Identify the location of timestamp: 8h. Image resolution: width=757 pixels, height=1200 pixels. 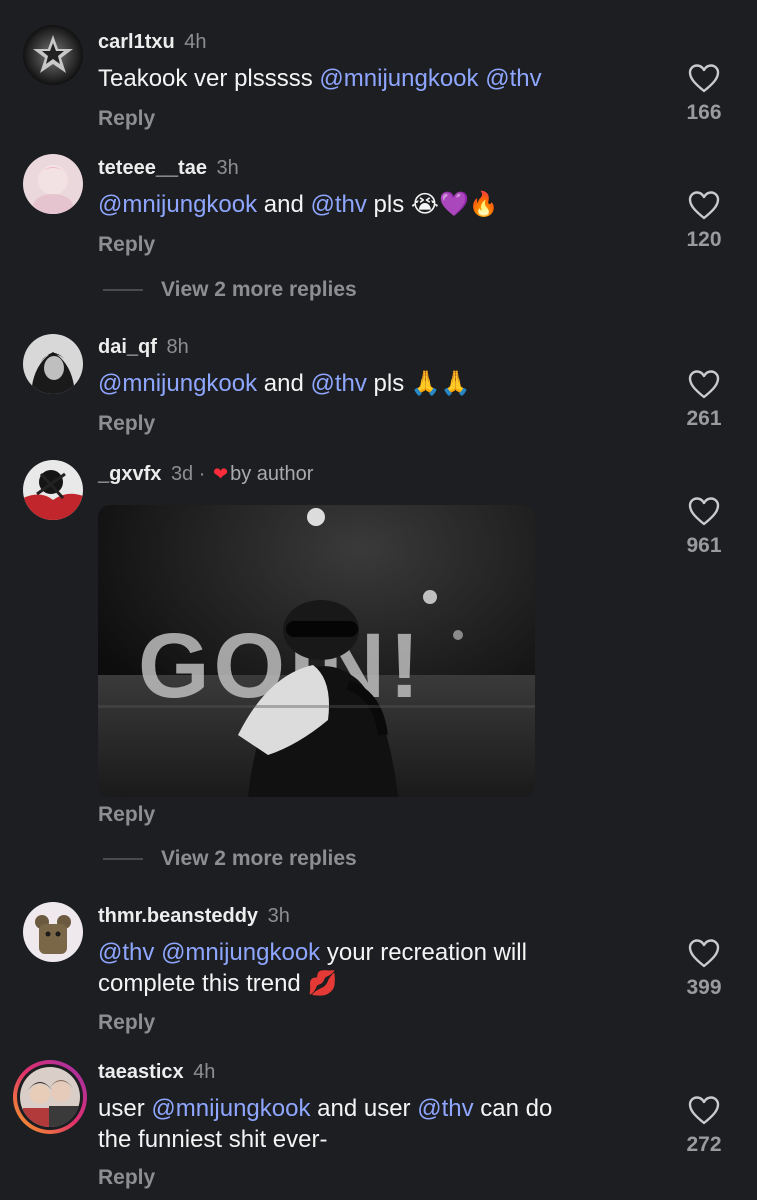
(177, 347).